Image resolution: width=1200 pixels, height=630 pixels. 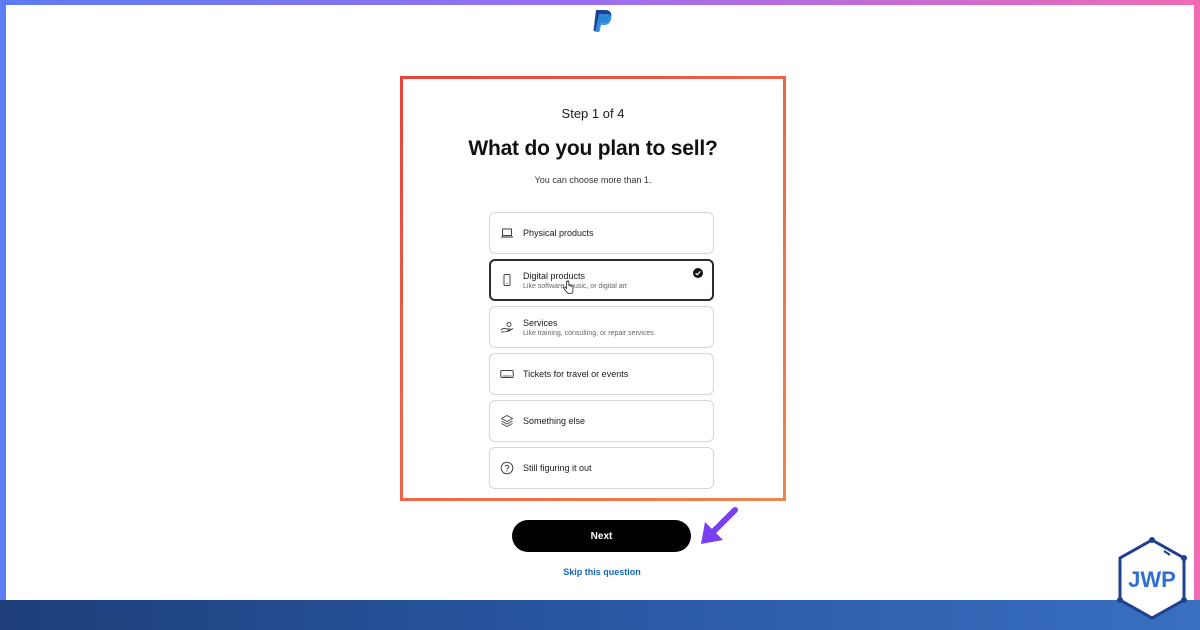 I want to click on jwp-watermark-logo: JWP, so click(x=1152, y=578).